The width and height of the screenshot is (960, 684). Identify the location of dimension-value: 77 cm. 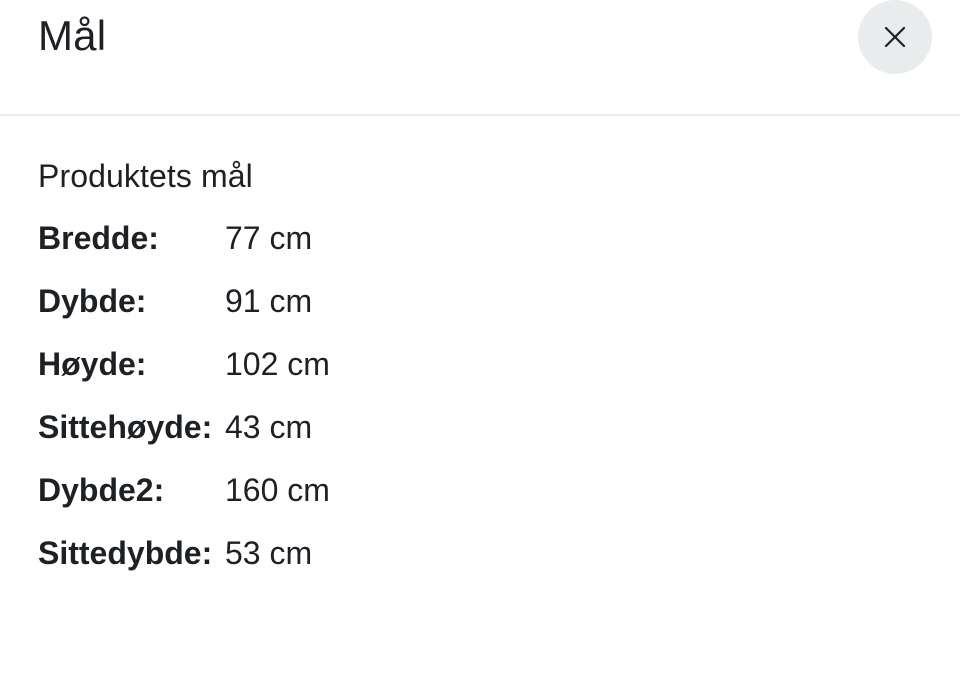
(269, 237).